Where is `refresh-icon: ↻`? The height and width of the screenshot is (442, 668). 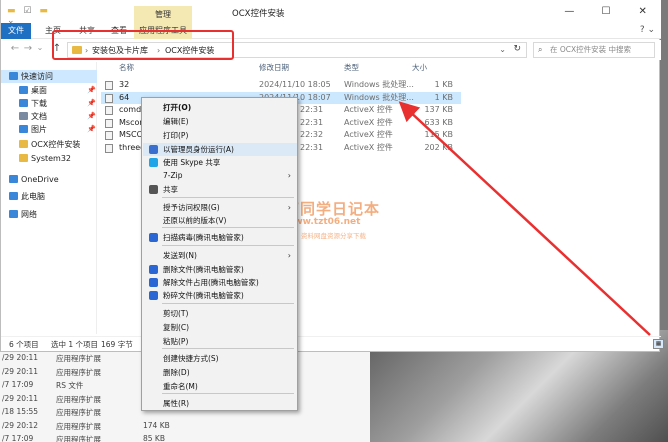 refresh-icon: ↻ is located at coordinates (517, 49).